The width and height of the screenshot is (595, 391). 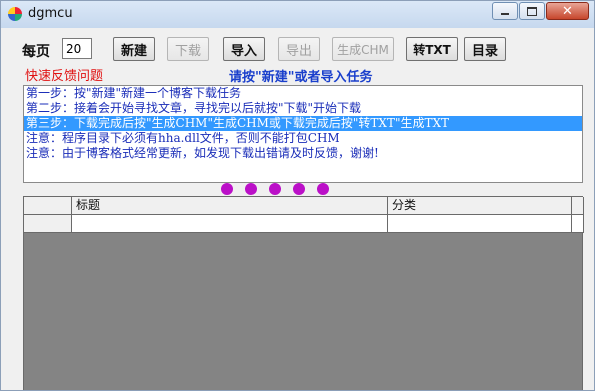 What do you see at coordinates (299, 49) in the screenshot?
I see `export-button: 导出` at bounding box center [299, 49].